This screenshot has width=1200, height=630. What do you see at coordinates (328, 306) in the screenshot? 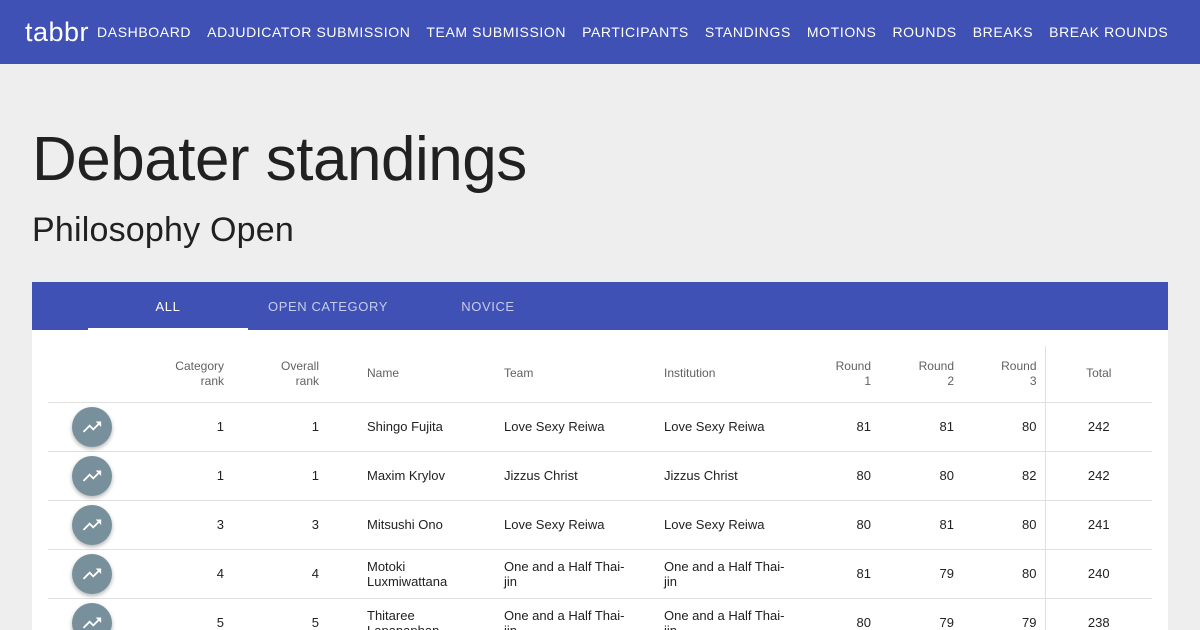
I see `tab-open-category: OPEN CATEGORY` at bounding box center [328, 306].